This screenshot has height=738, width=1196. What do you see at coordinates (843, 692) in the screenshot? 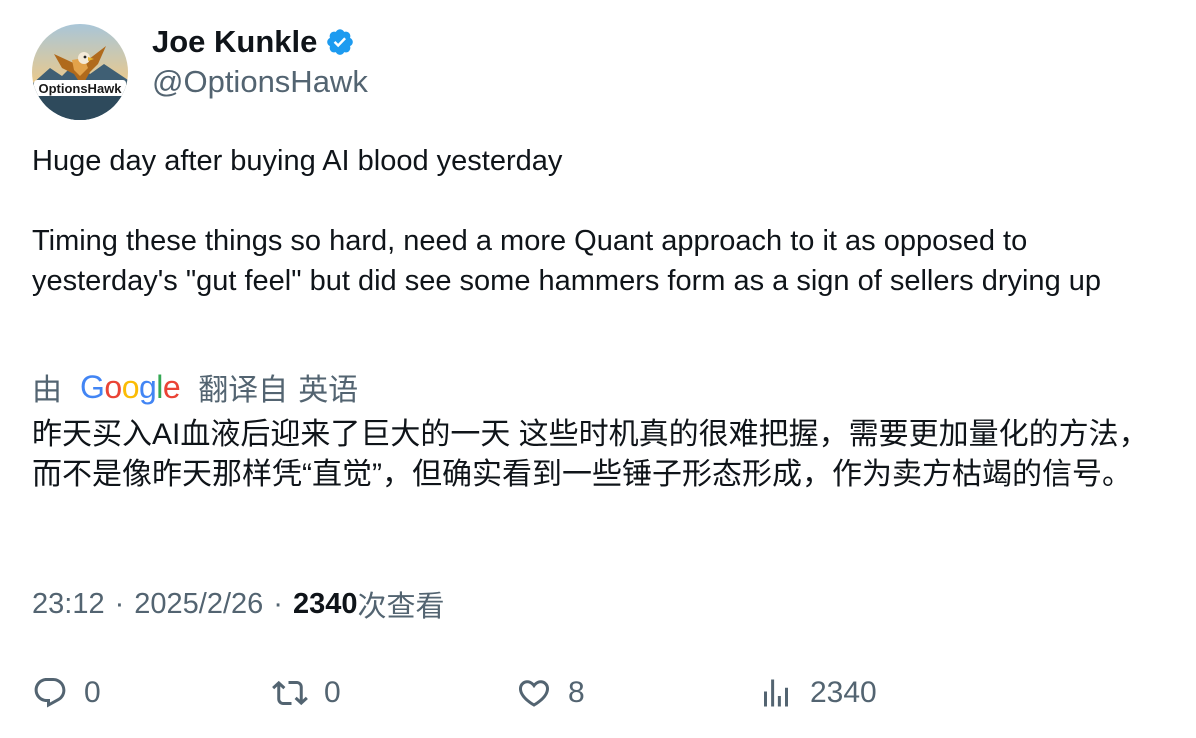
I see `views-count: 2340` at bounding box center [843, 692].